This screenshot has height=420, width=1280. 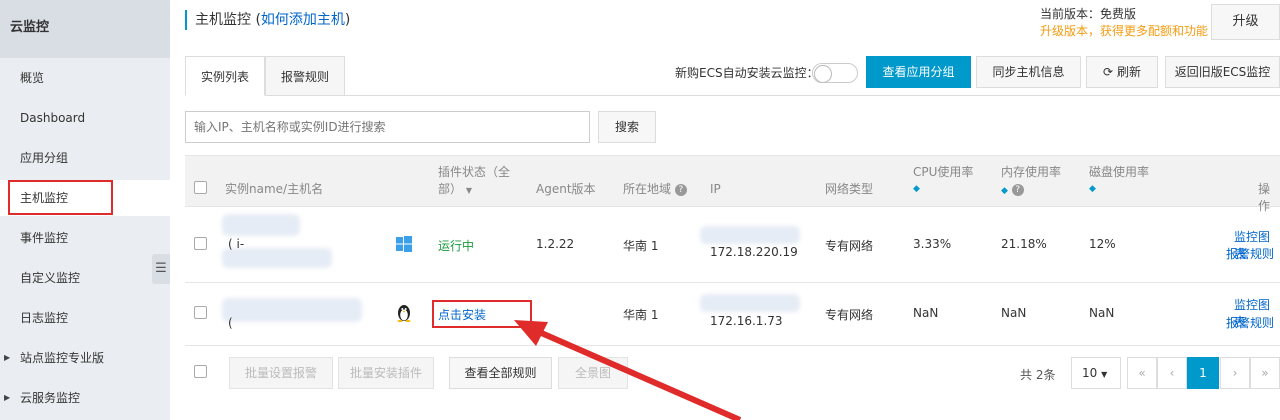 I want to click on prev-page-button: ‹, so click(x=1172, y=373).